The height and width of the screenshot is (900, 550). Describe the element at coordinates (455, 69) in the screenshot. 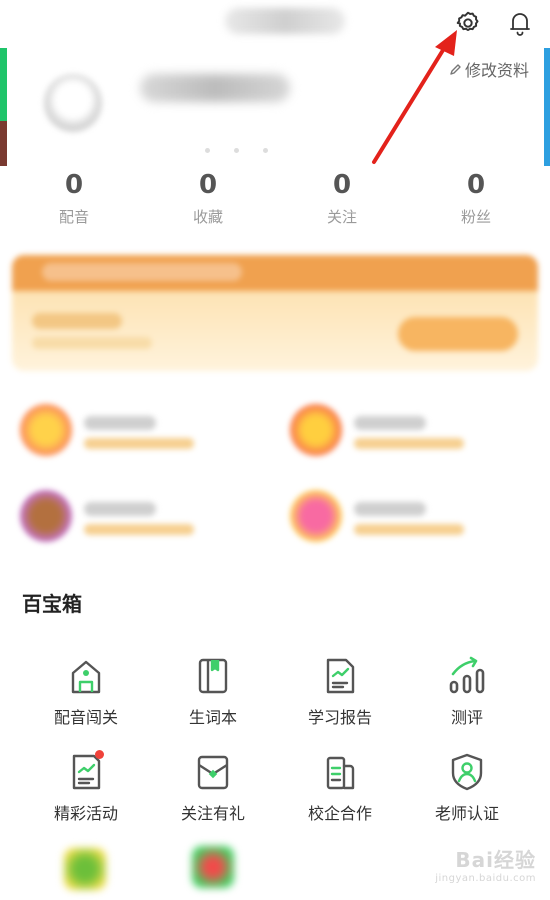

I see `pencil-icon` at that location.